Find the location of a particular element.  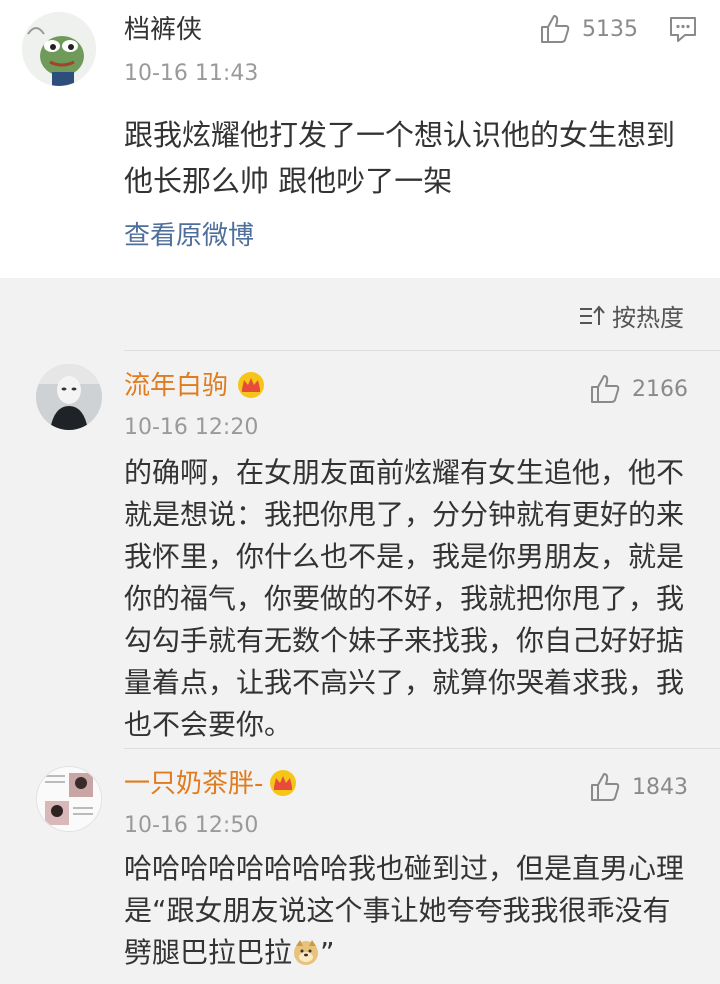

frog-avatar-icon is located at coordinates (59, 49).